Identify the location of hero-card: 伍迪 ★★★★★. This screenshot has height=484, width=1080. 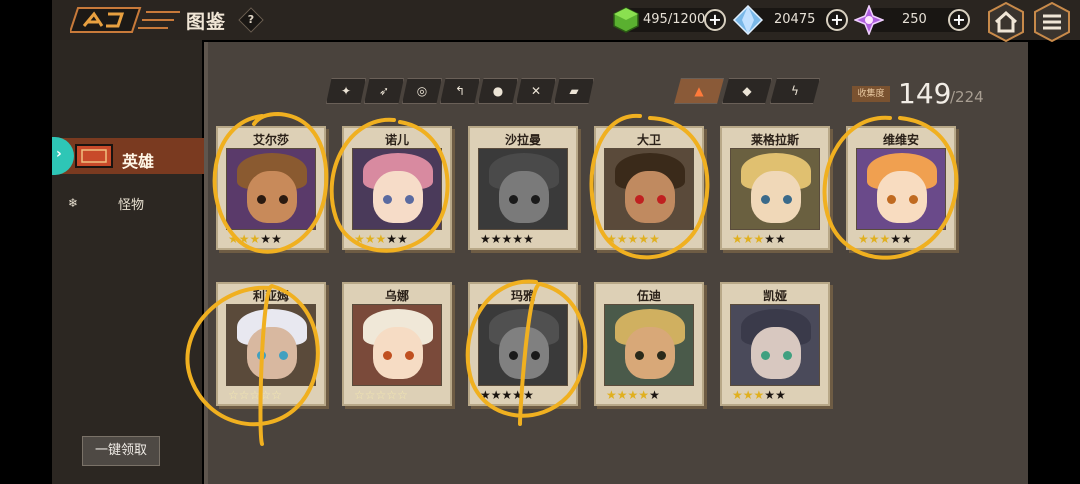
(649, 344).